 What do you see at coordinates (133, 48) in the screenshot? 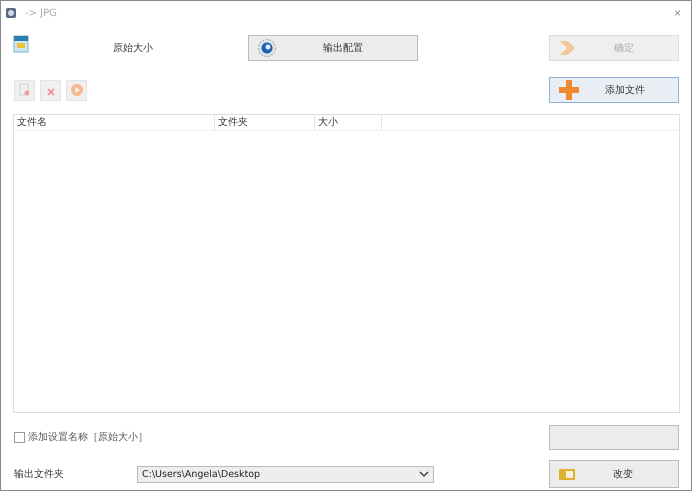
I see `preset-label: 原始大小` at bounding box center [133, 48].